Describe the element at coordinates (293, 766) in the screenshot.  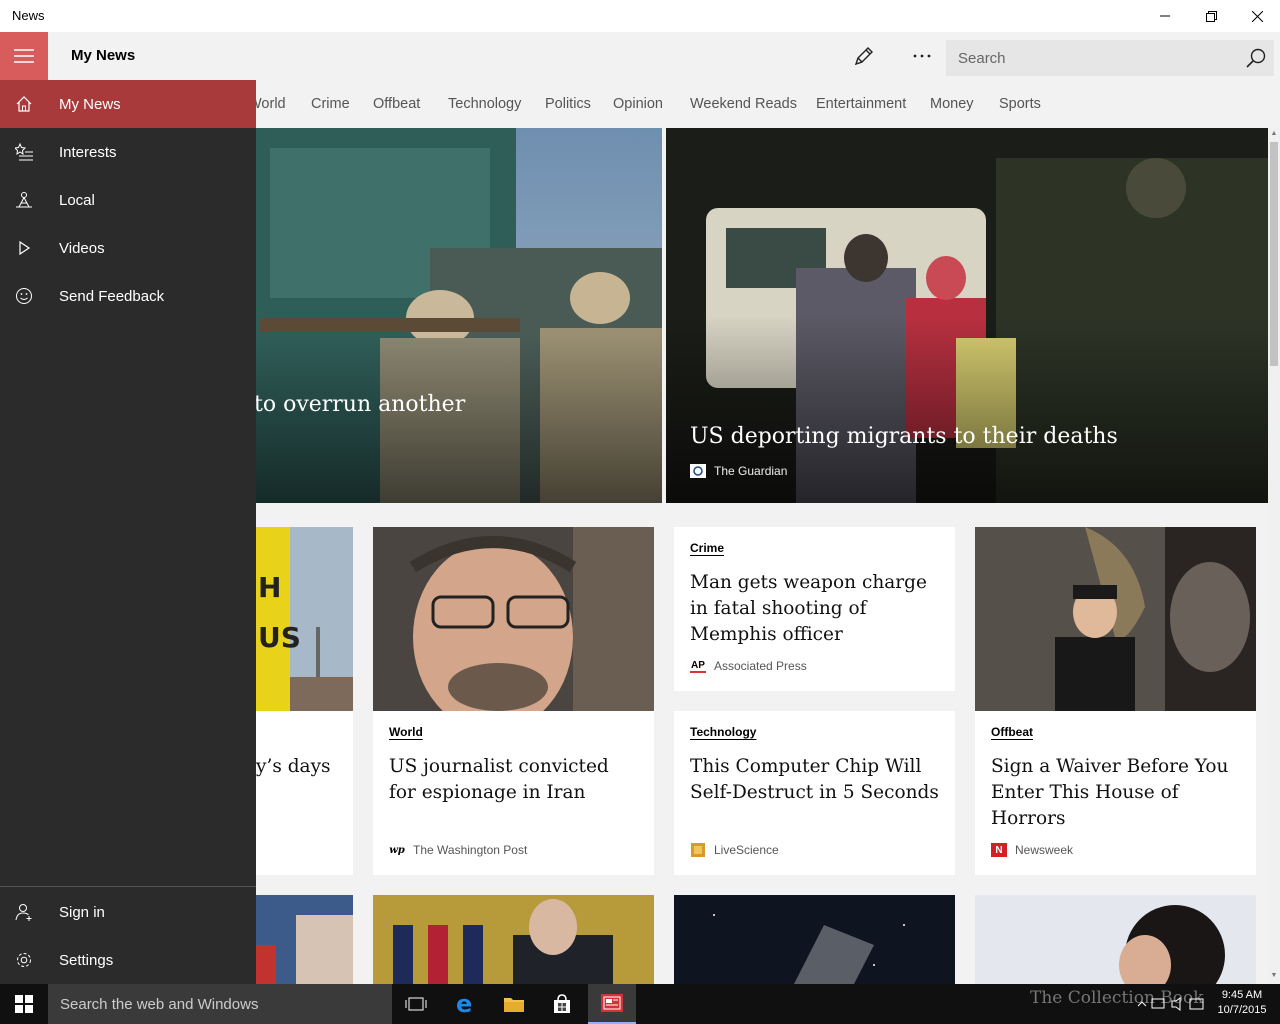
I see `card-headline: y’s days` at that location.